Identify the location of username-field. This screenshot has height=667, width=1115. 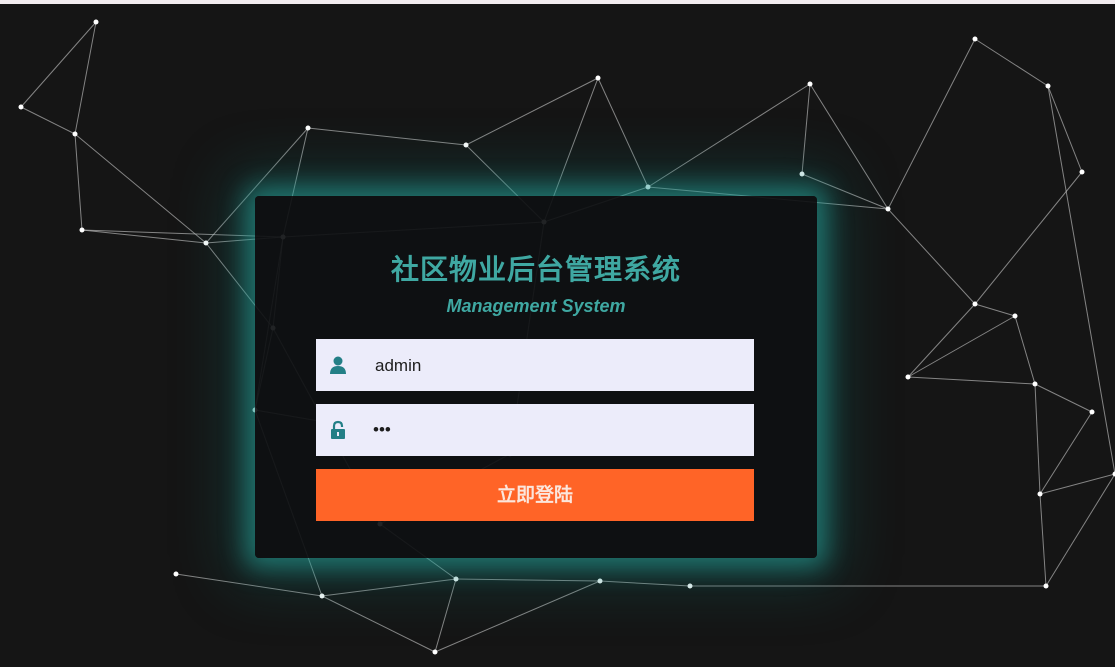
(535, 366).